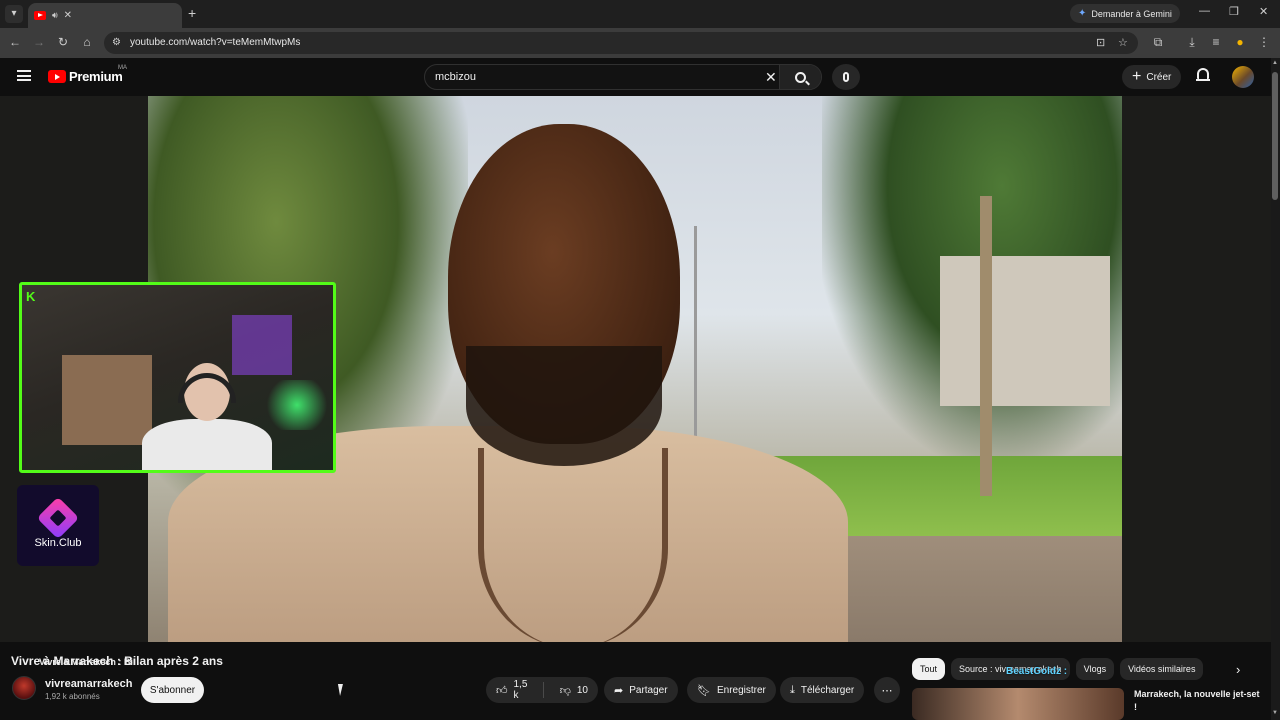 The width and height of the screenshot is (1280, 720). Describe the element at coordinates (117, 661) in the screenshot. I see `video-title: Vivre à Marrakech : Bilan après 2 ans` at that location.